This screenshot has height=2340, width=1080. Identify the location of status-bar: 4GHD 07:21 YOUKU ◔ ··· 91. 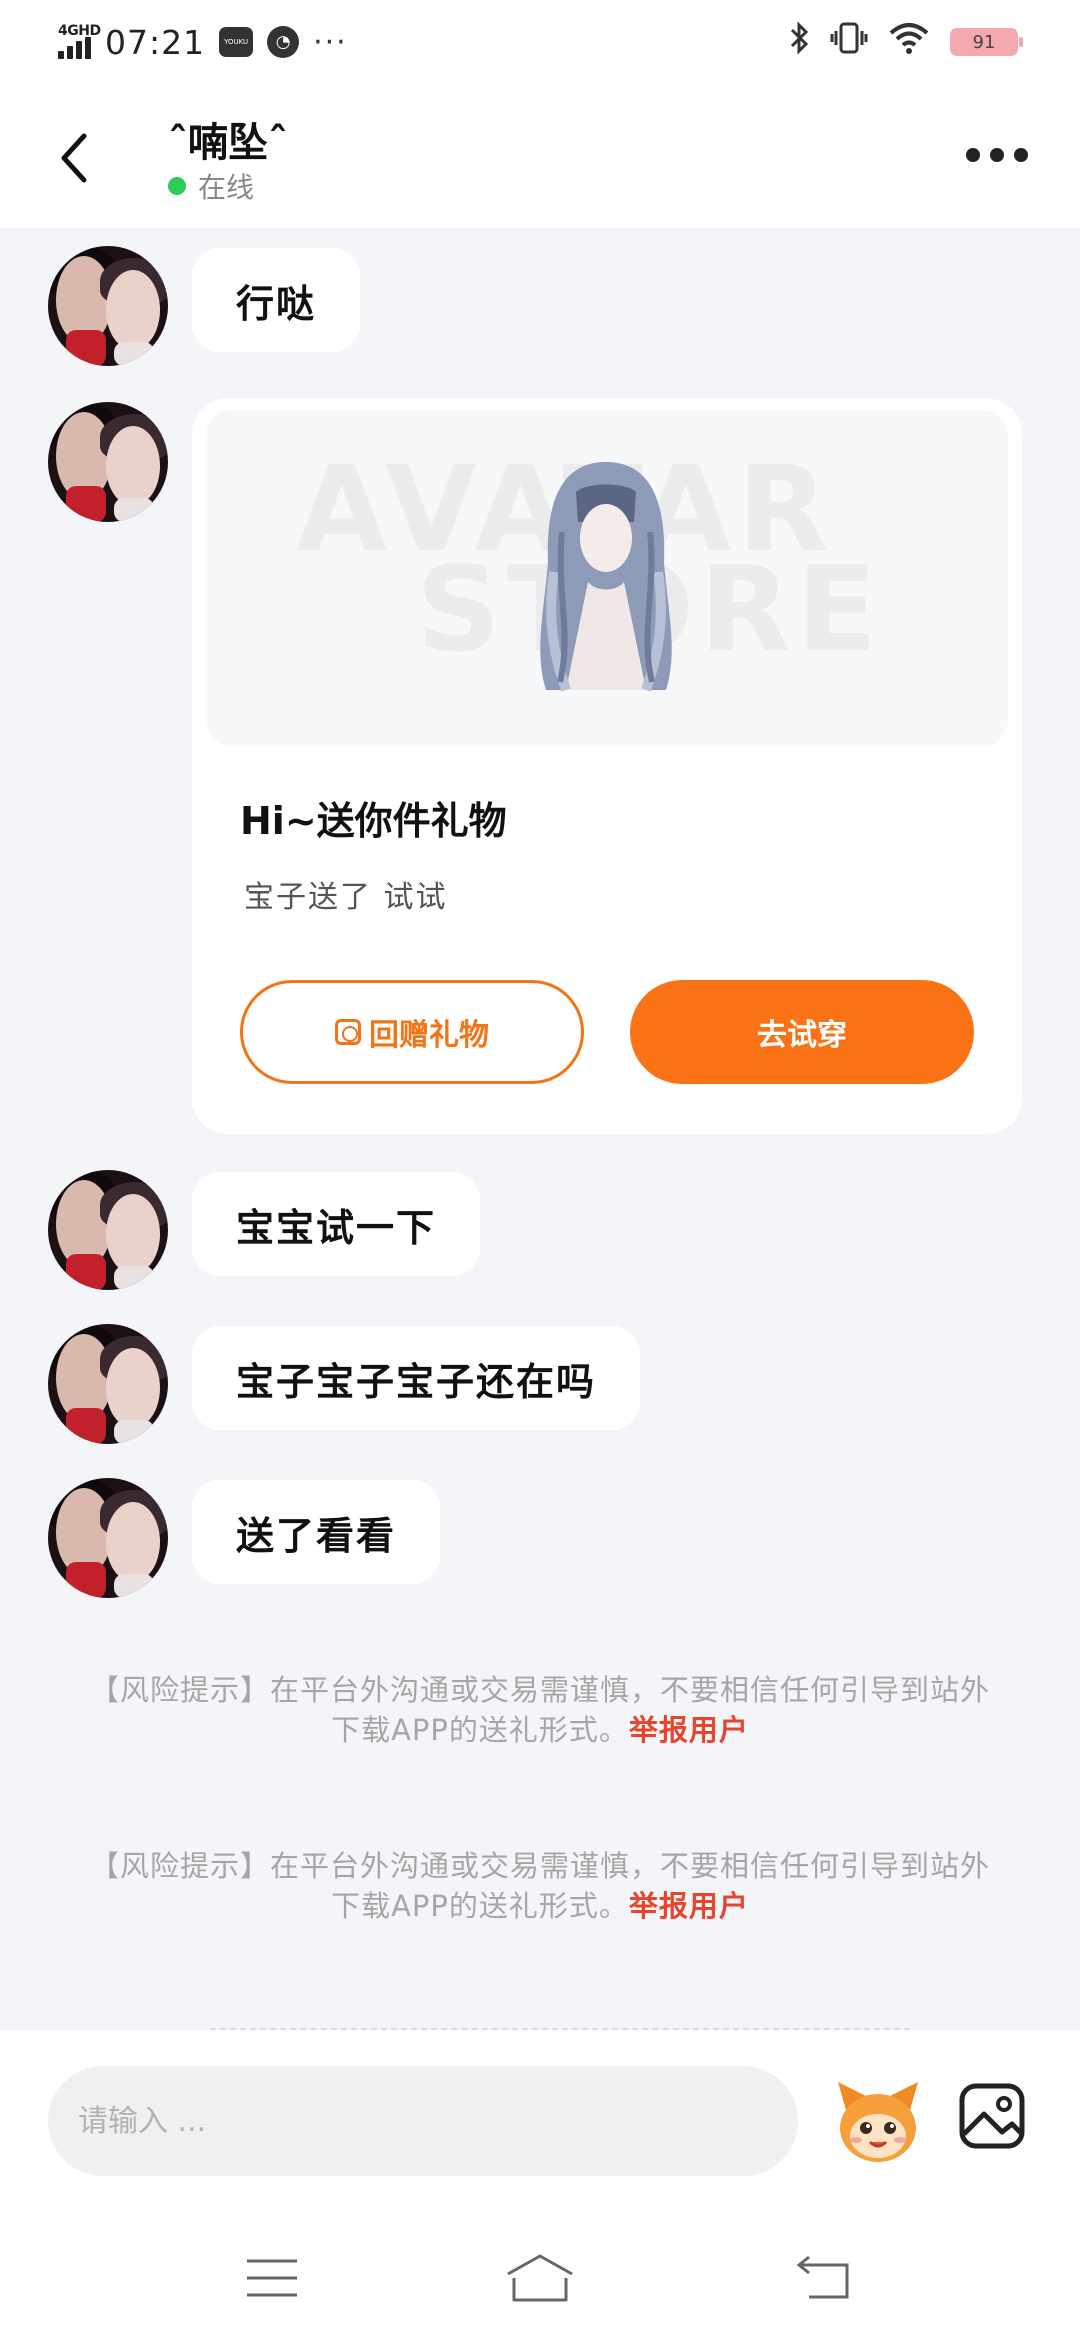
(540, 42).